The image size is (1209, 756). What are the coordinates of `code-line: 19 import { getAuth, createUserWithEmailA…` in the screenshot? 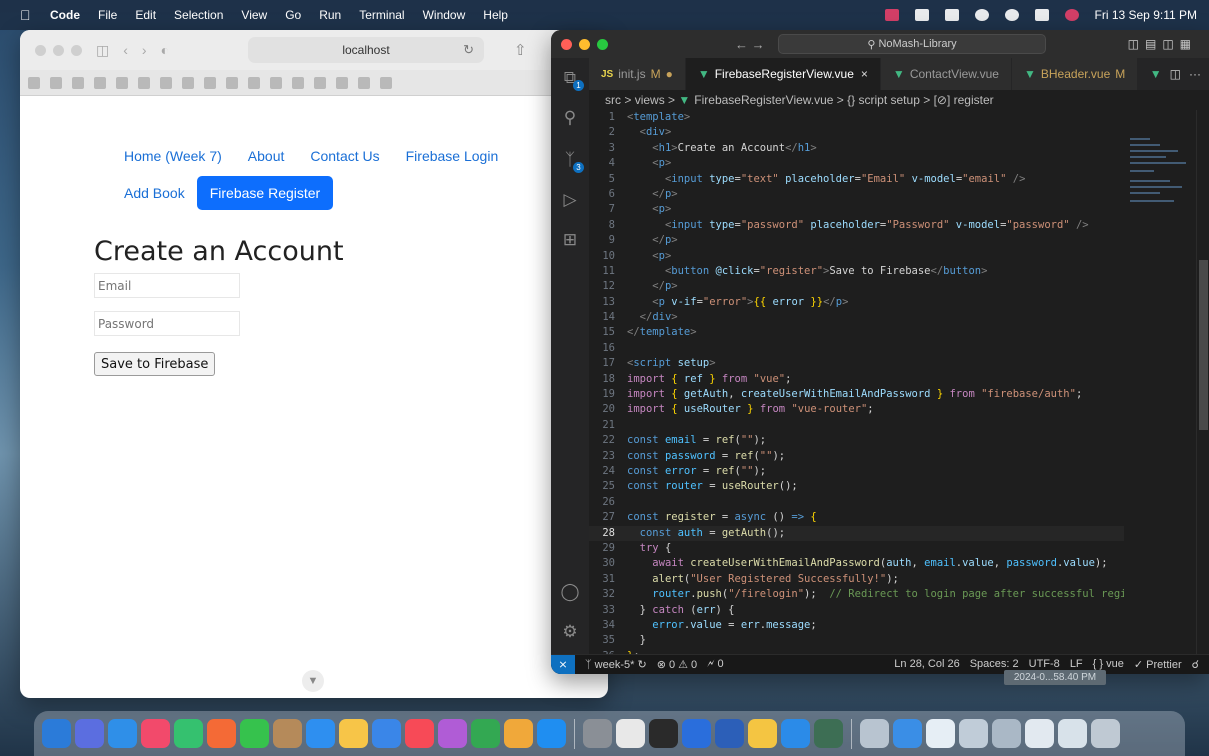 It's located at (856, 394).